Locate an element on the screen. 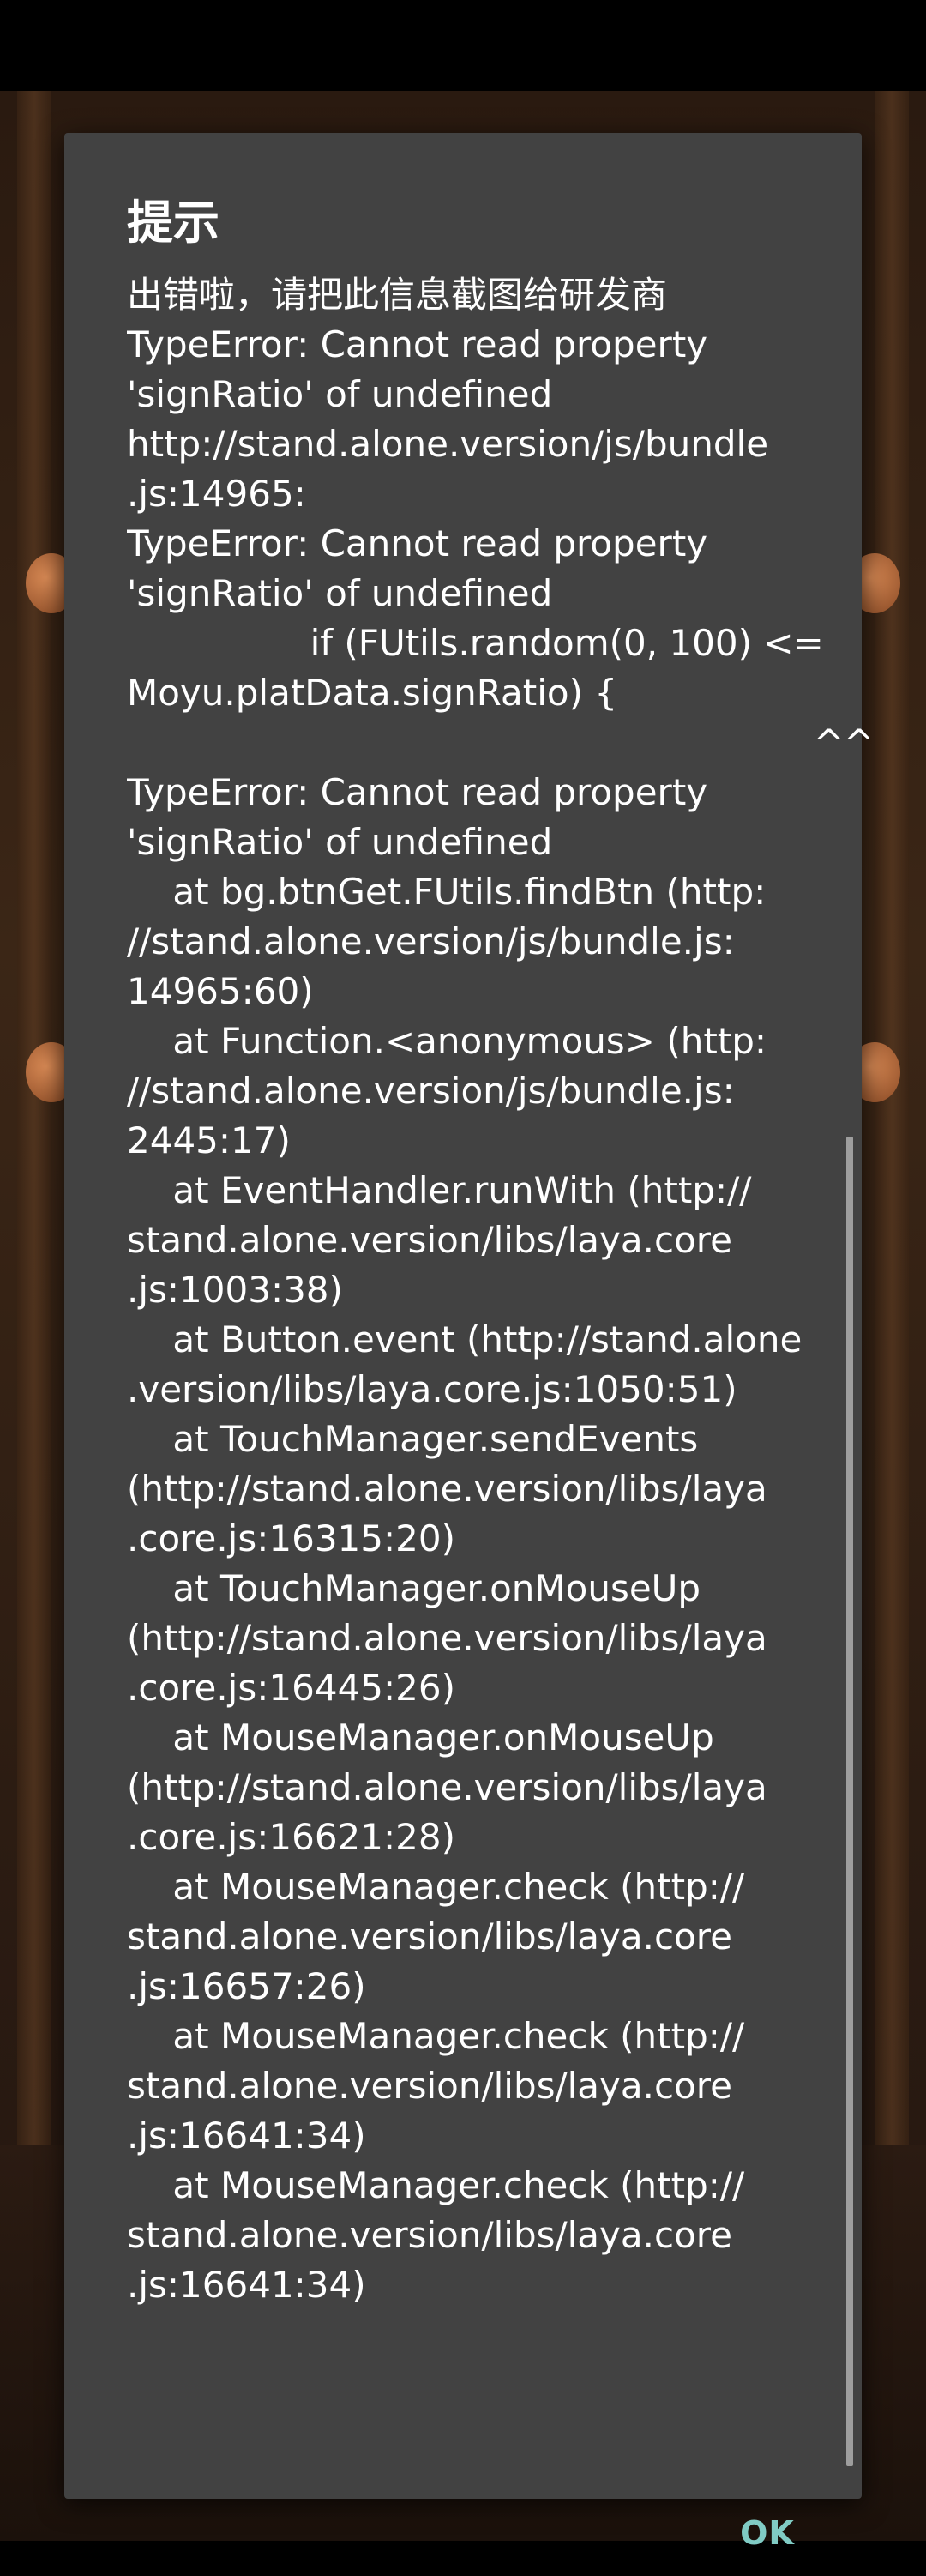  dialog-scrollbar is located at coordinates (849, 1801).